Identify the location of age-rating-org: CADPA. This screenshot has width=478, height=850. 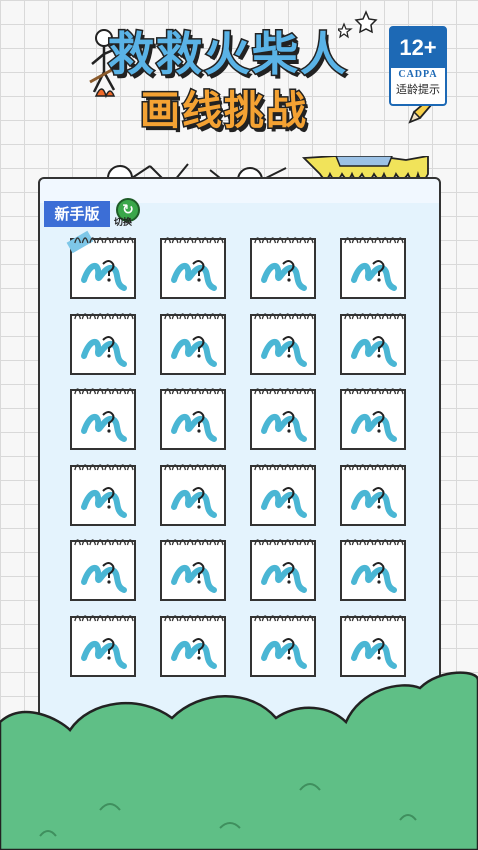
(418, 74).